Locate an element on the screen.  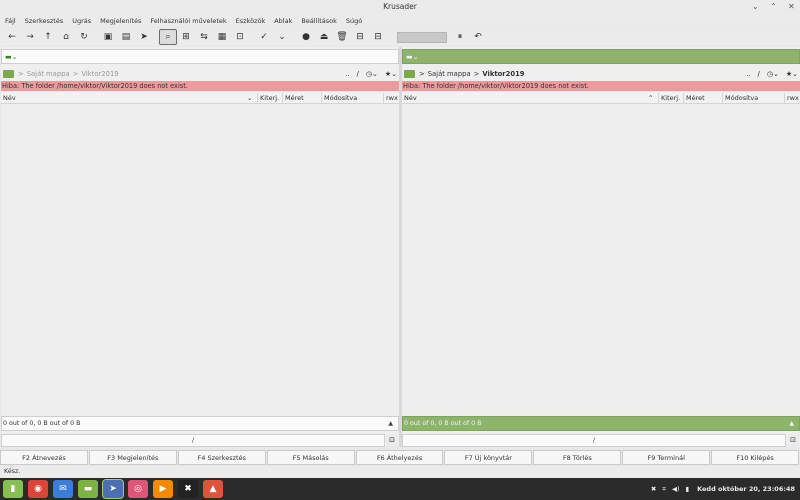
check-menu-icon: ⌄ is located at coordinates (282, 37).